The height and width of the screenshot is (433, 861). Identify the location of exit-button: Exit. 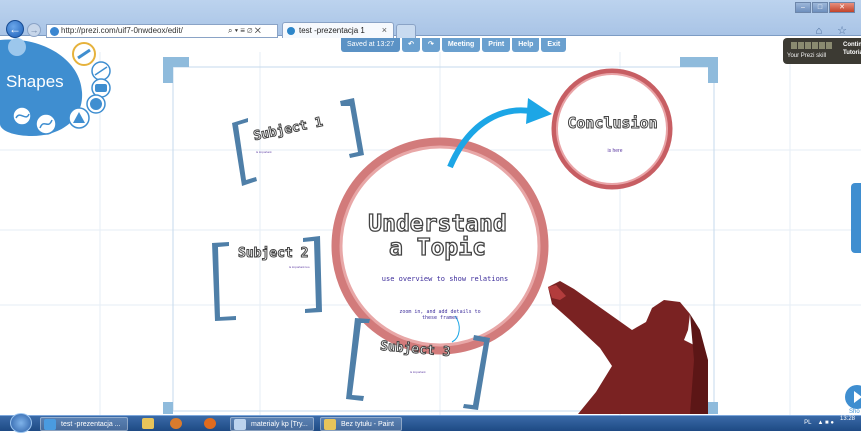
(554, 45).